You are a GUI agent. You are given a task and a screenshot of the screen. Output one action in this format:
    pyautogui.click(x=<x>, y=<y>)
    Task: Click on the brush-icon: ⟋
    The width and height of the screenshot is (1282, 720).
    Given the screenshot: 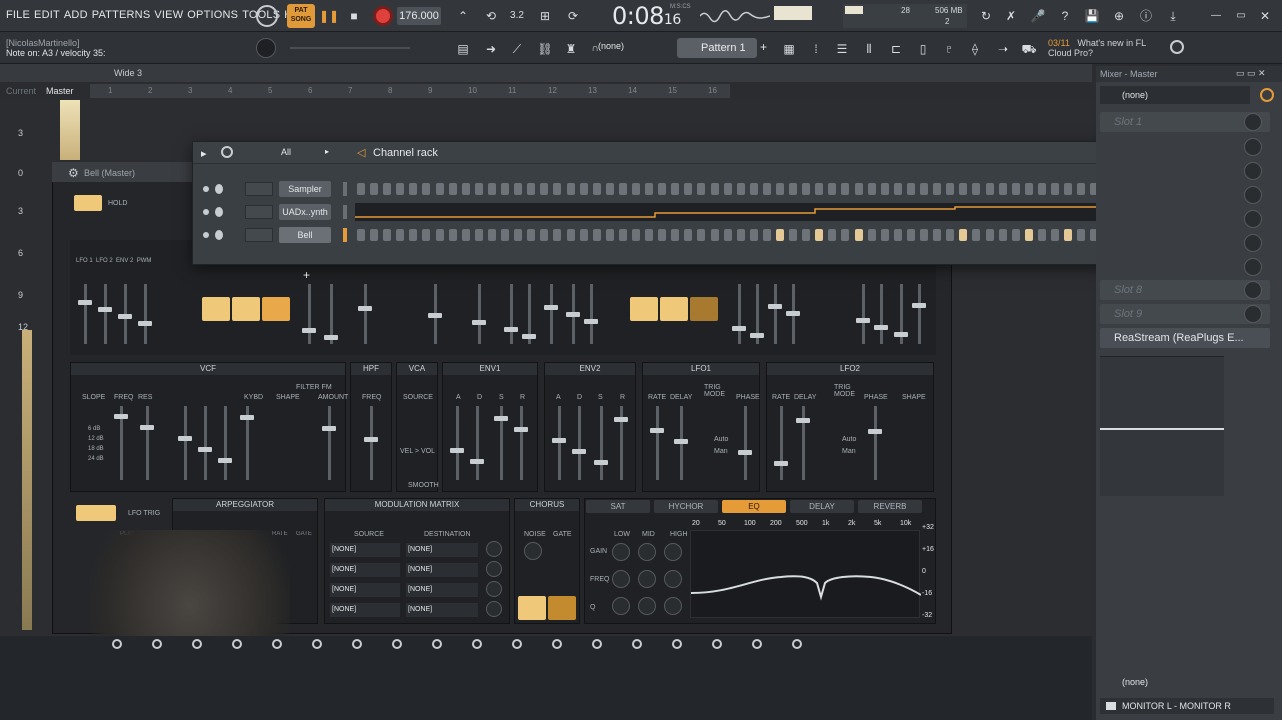 What is the action you would take?
    pyautogui.click(x=517, y=49)
    